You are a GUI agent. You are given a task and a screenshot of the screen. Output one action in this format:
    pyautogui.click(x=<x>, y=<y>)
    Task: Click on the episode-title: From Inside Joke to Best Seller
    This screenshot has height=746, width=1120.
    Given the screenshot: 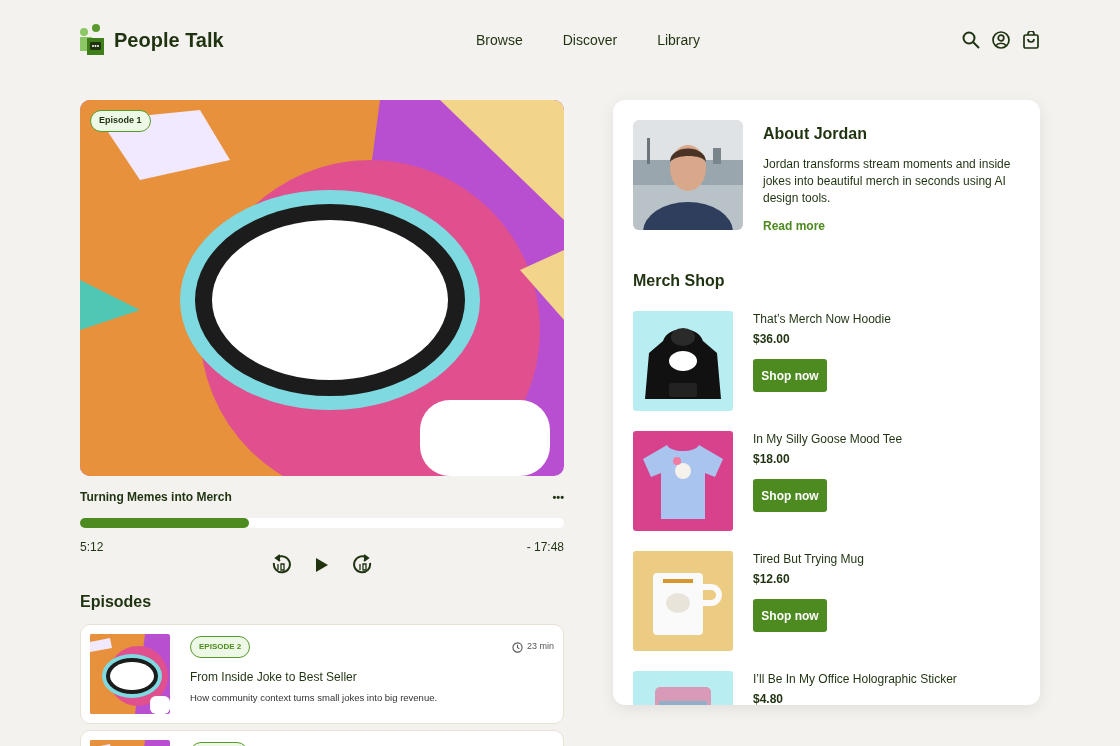 What is the action you would take?
    pyautogui.click(x=274, y=677)
    